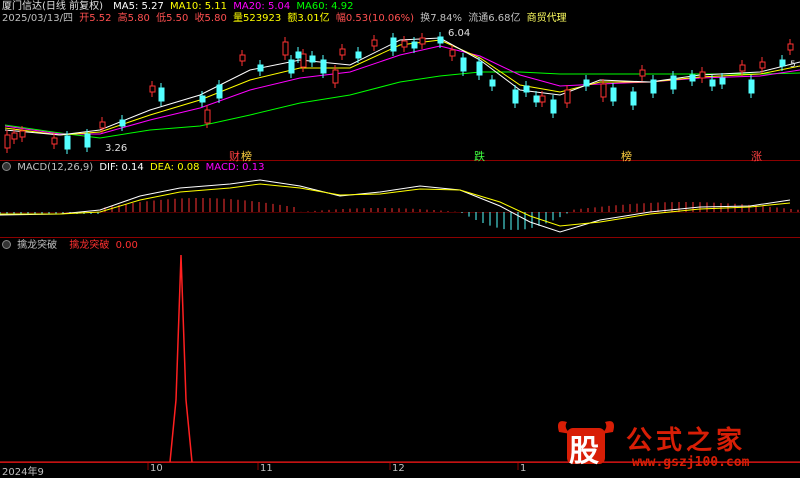 The width and height of the screenshot is (800, 478). I want to click on x-axis-label: 2024年9, so click(23, 472).